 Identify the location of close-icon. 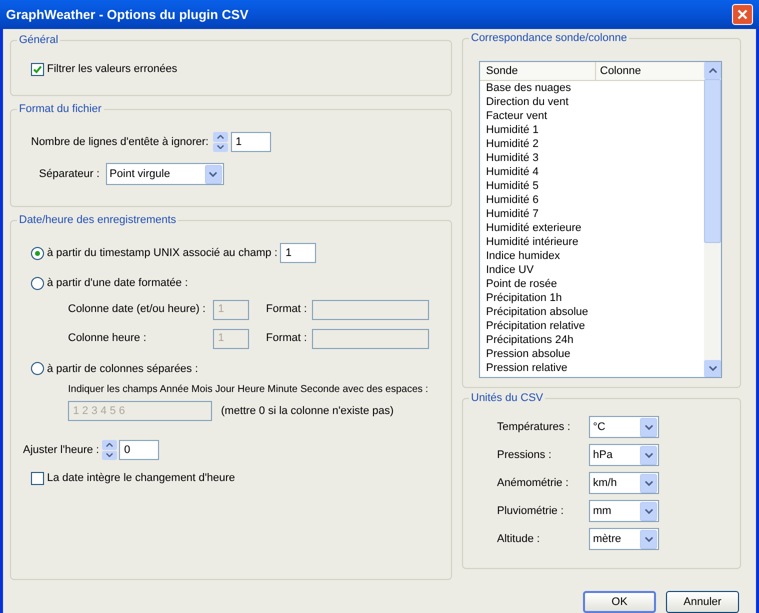
(742, 14).